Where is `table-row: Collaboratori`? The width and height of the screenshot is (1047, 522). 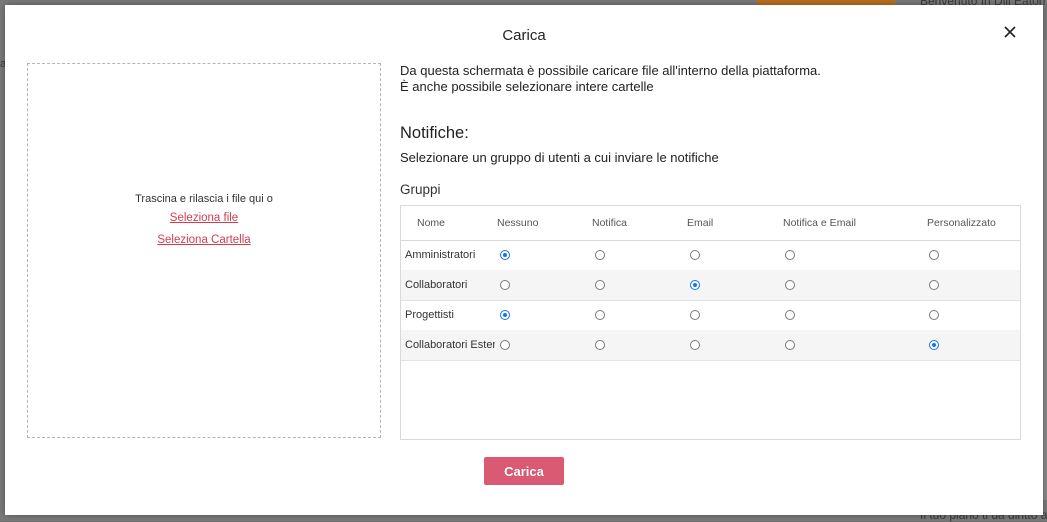
table-row: Collaboratori is located at coordinates (710, 285).